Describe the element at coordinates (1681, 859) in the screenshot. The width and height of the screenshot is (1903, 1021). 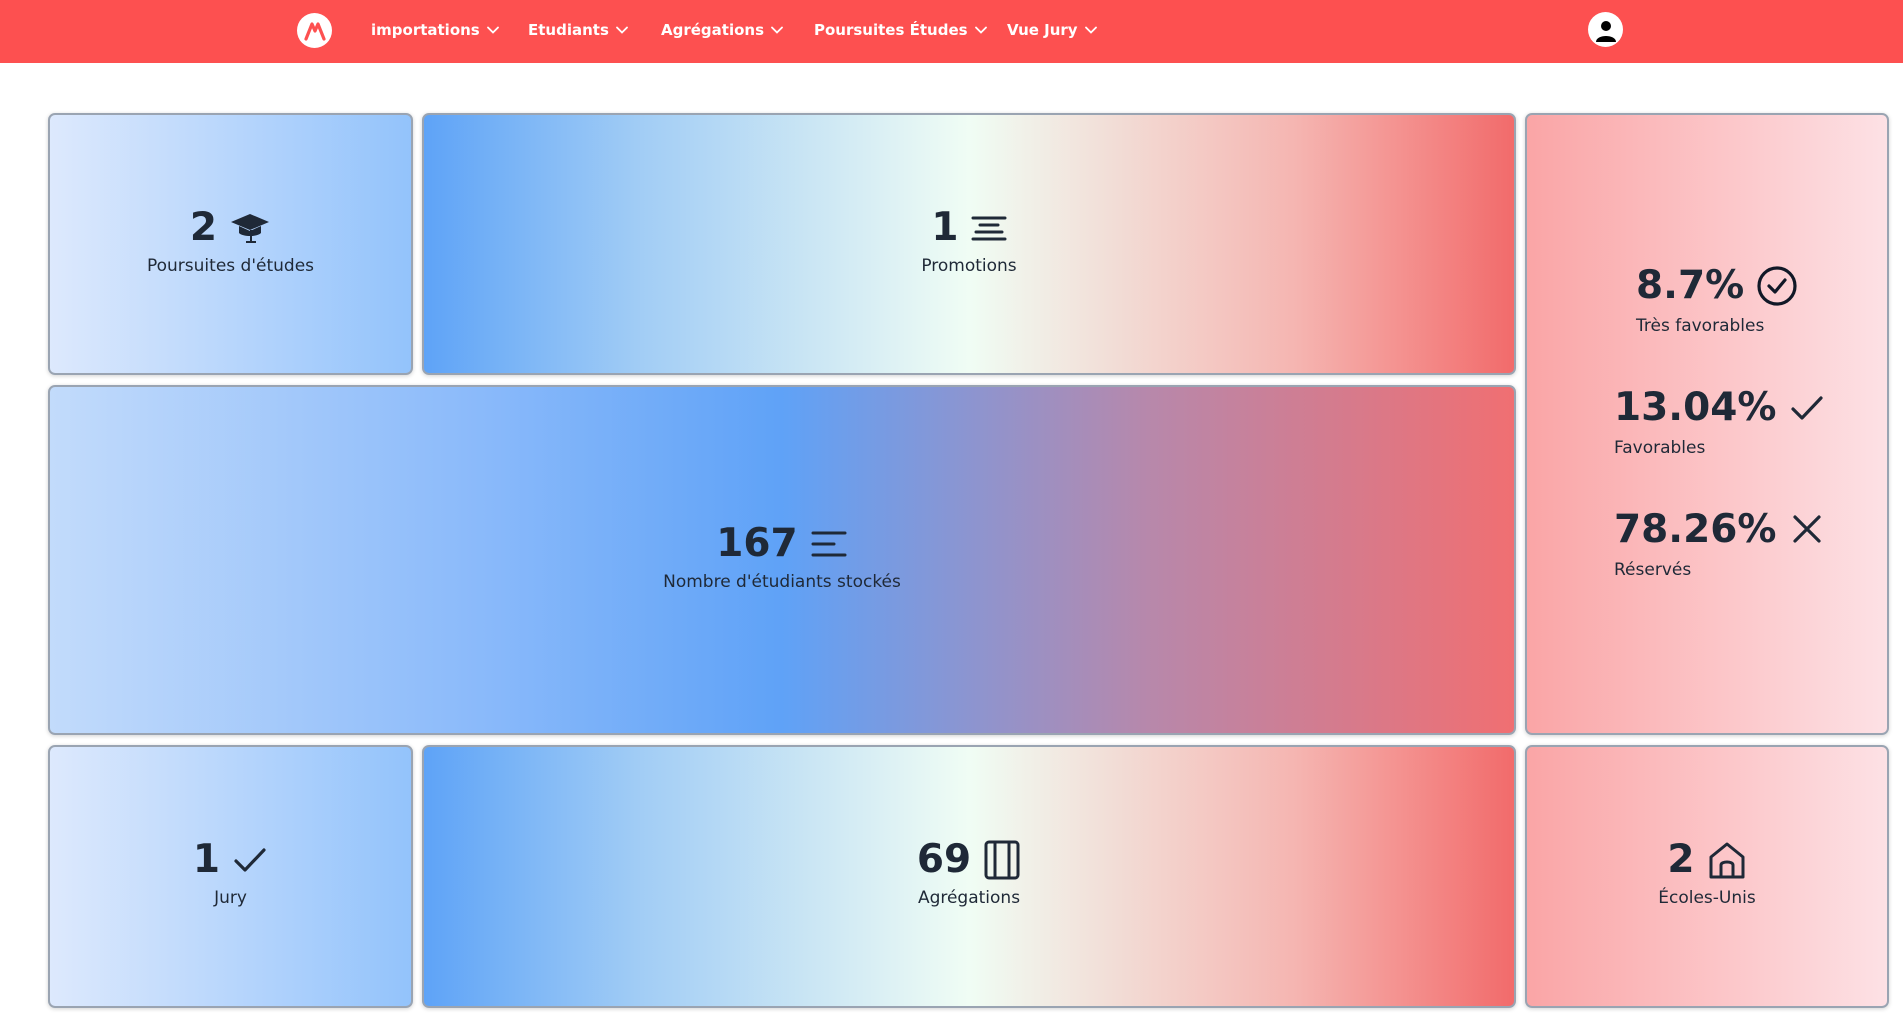
I see `ecoles-value: 2` at that location.